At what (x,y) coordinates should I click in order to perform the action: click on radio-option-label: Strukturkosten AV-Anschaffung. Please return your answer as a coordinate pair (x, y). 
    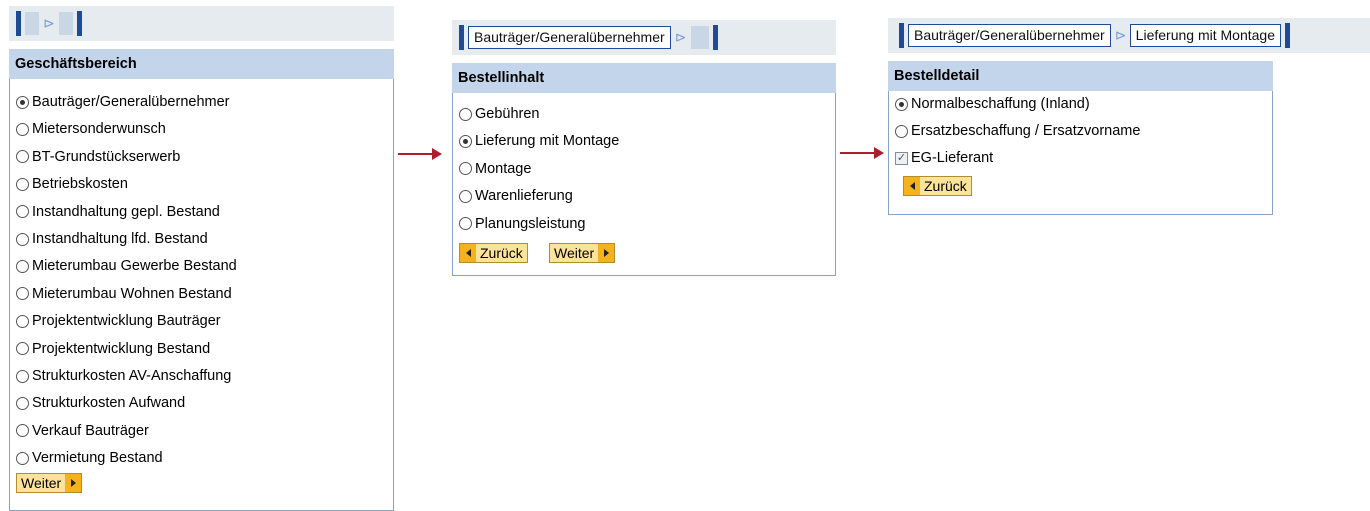
    Looking at the image, I should click on (132, 376).